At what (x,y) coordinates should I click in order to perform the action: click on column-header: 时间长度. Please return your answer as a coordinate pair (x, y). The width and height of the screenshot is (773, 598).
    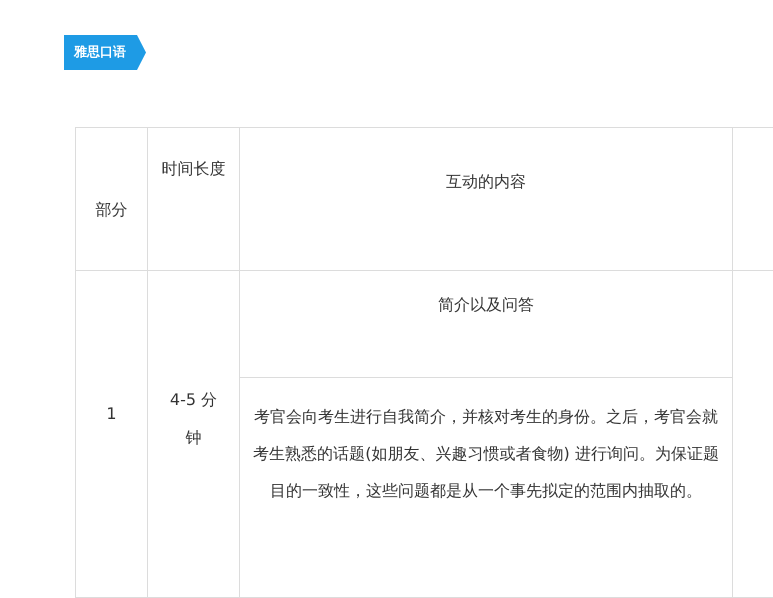
    Looking at the image, I should click on (193, 169).